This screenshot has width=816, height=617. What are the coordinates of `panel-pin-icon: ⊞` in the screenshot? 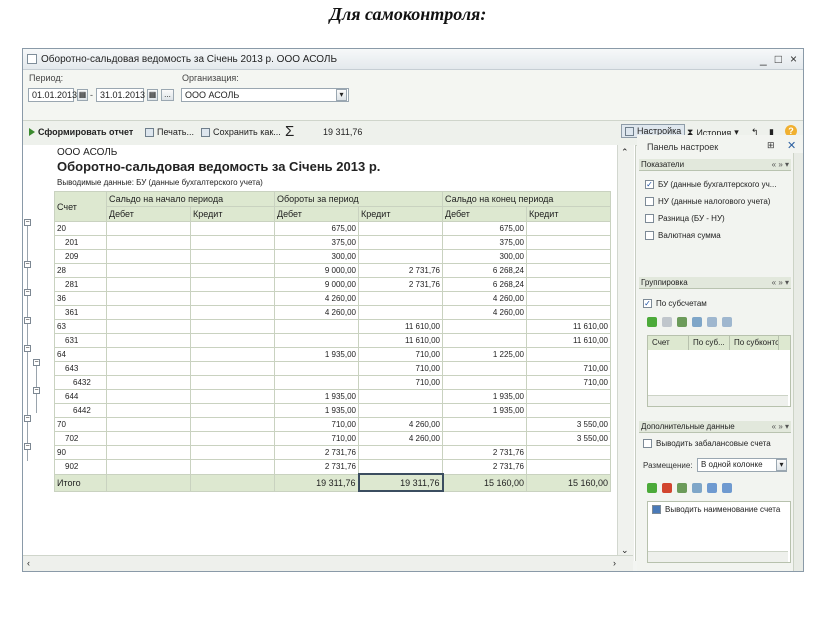 It's located at (771, 145).